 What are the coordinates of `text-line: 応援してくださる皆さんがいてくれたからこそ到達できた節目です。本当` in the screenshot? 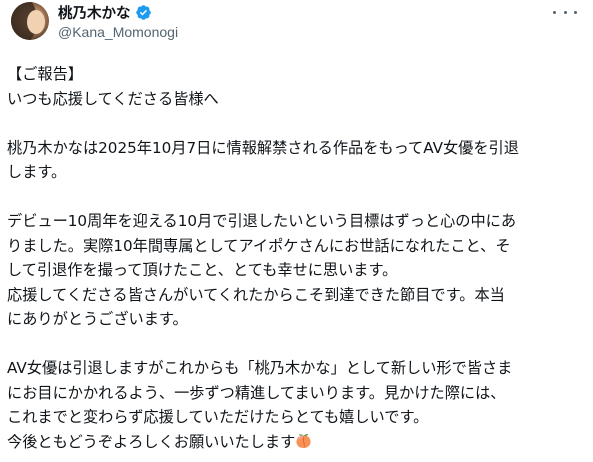 It's located at (256, 294).